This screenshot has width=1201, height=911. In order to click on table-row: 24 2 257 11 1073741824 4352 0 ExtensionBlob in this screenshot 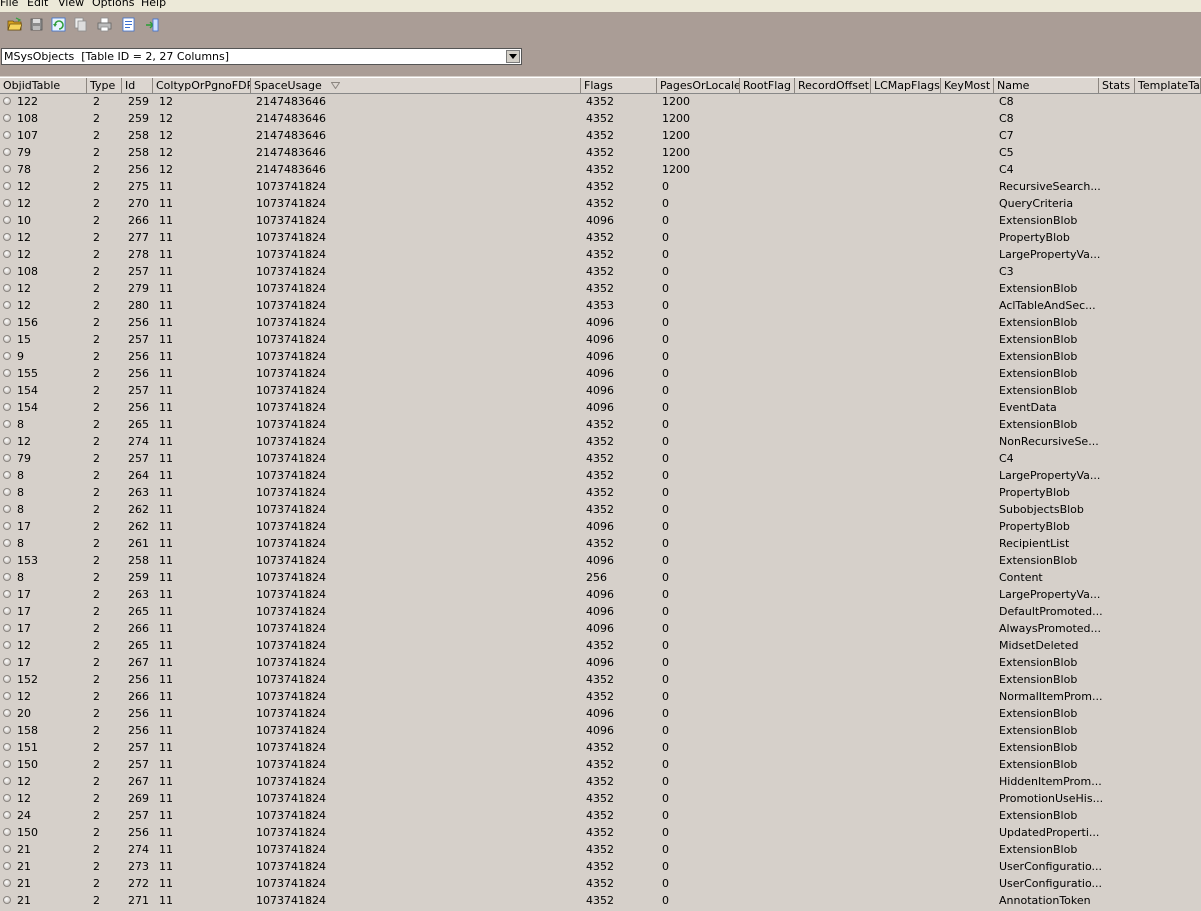, I will do `click(600, 815)`.